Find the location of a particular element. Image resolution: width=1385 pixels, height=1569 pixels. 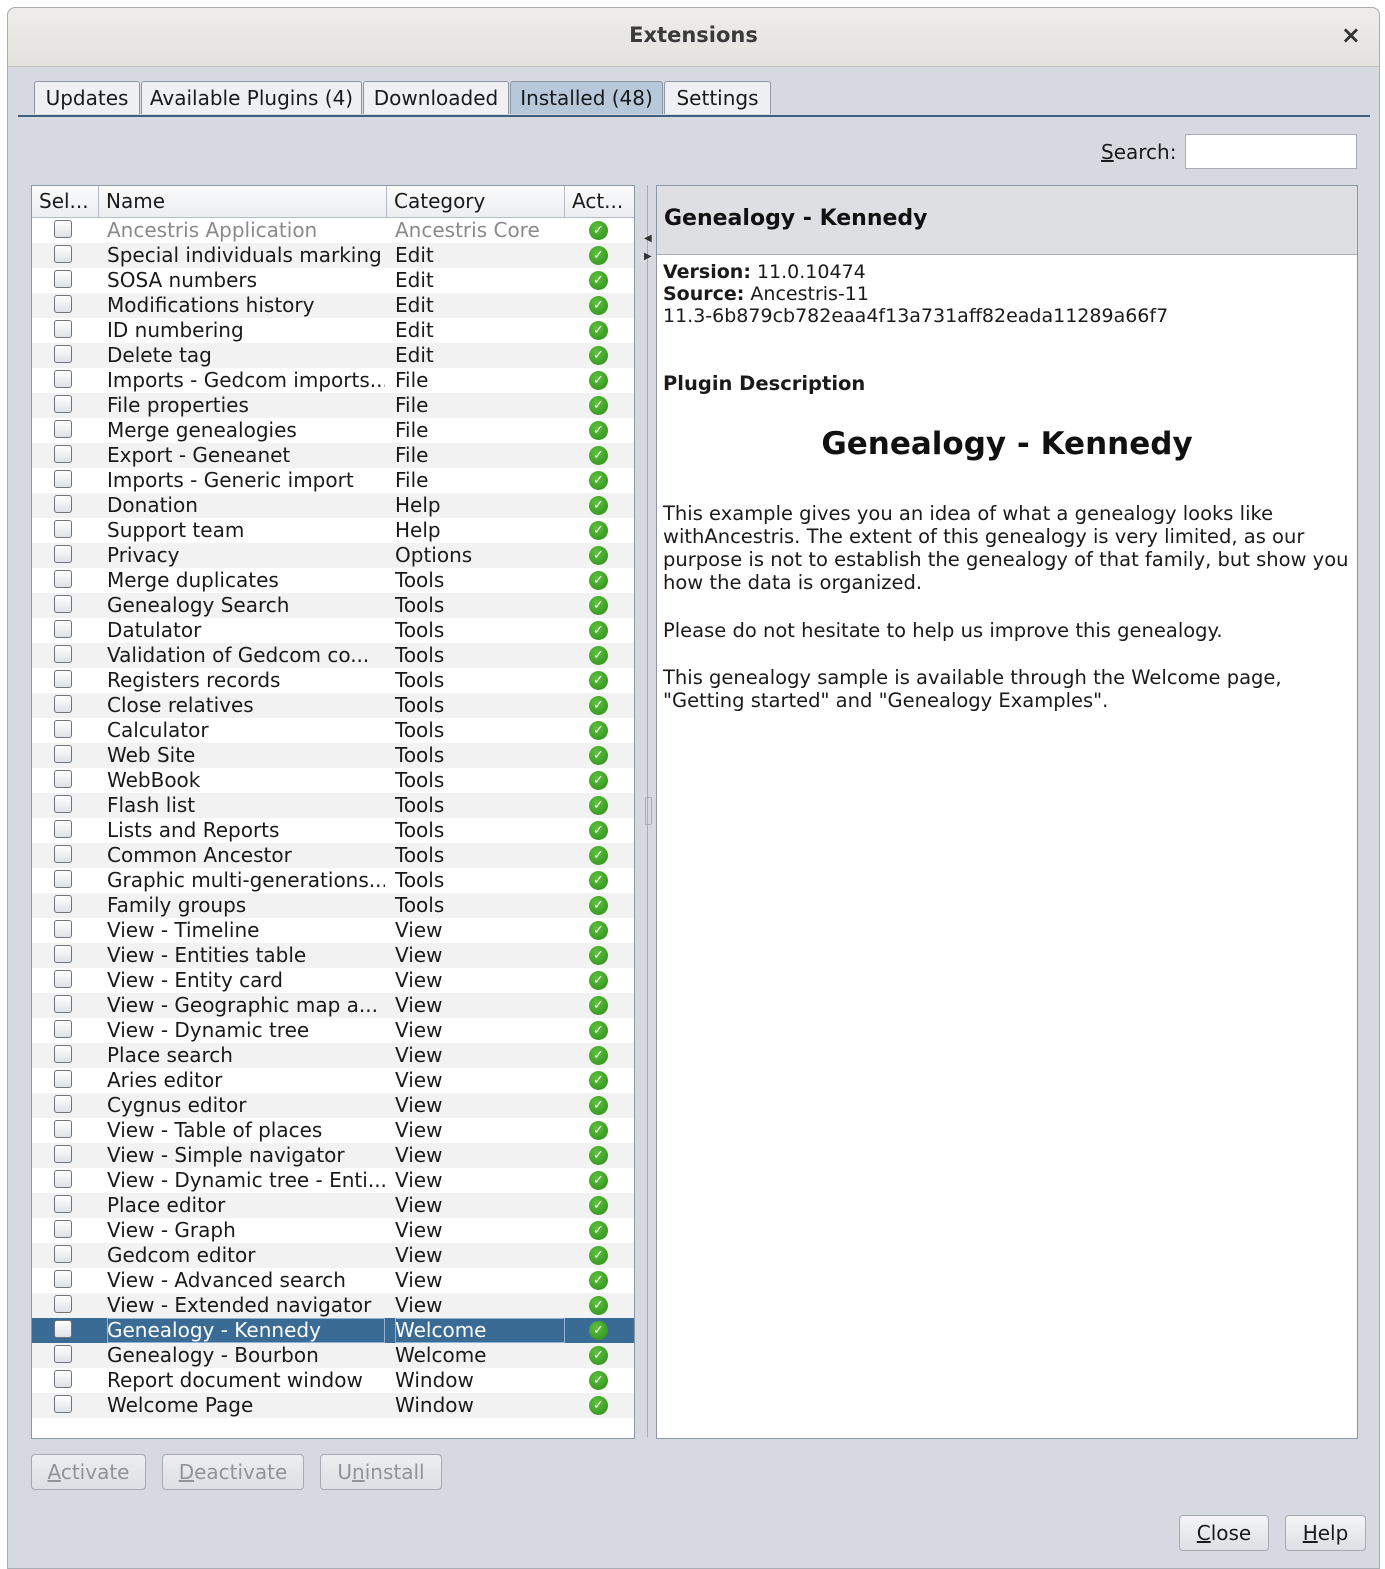

table-row: Graphic multi-generations... Tools ✓ is located at coordinates (333, 880).